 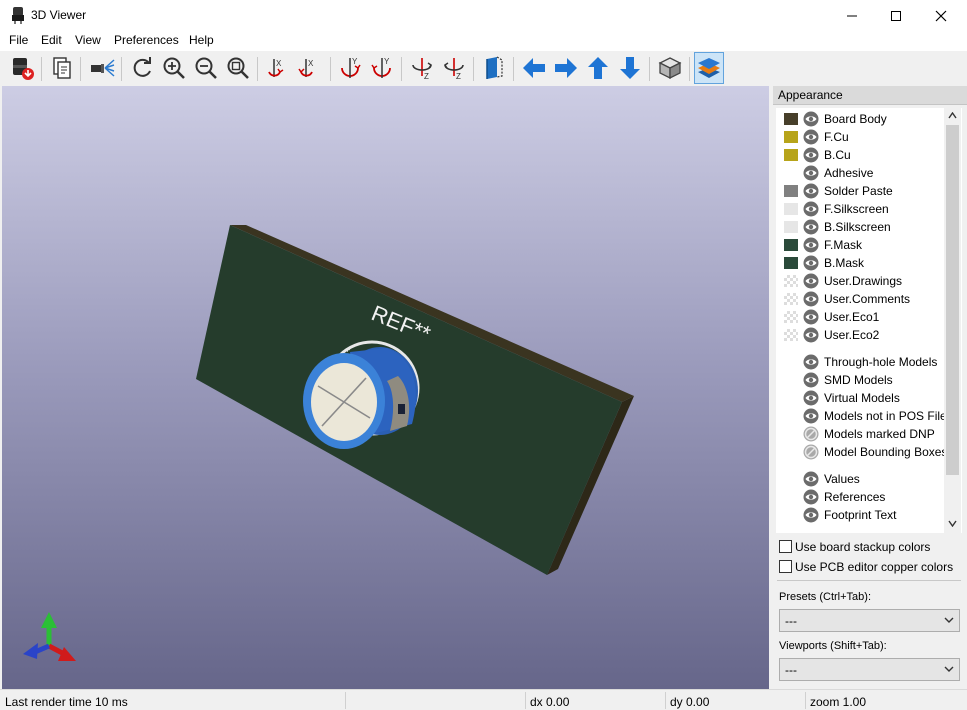 I want to click on layer-row-virtual-models: Virtual Models, so click(x=861, y=398).